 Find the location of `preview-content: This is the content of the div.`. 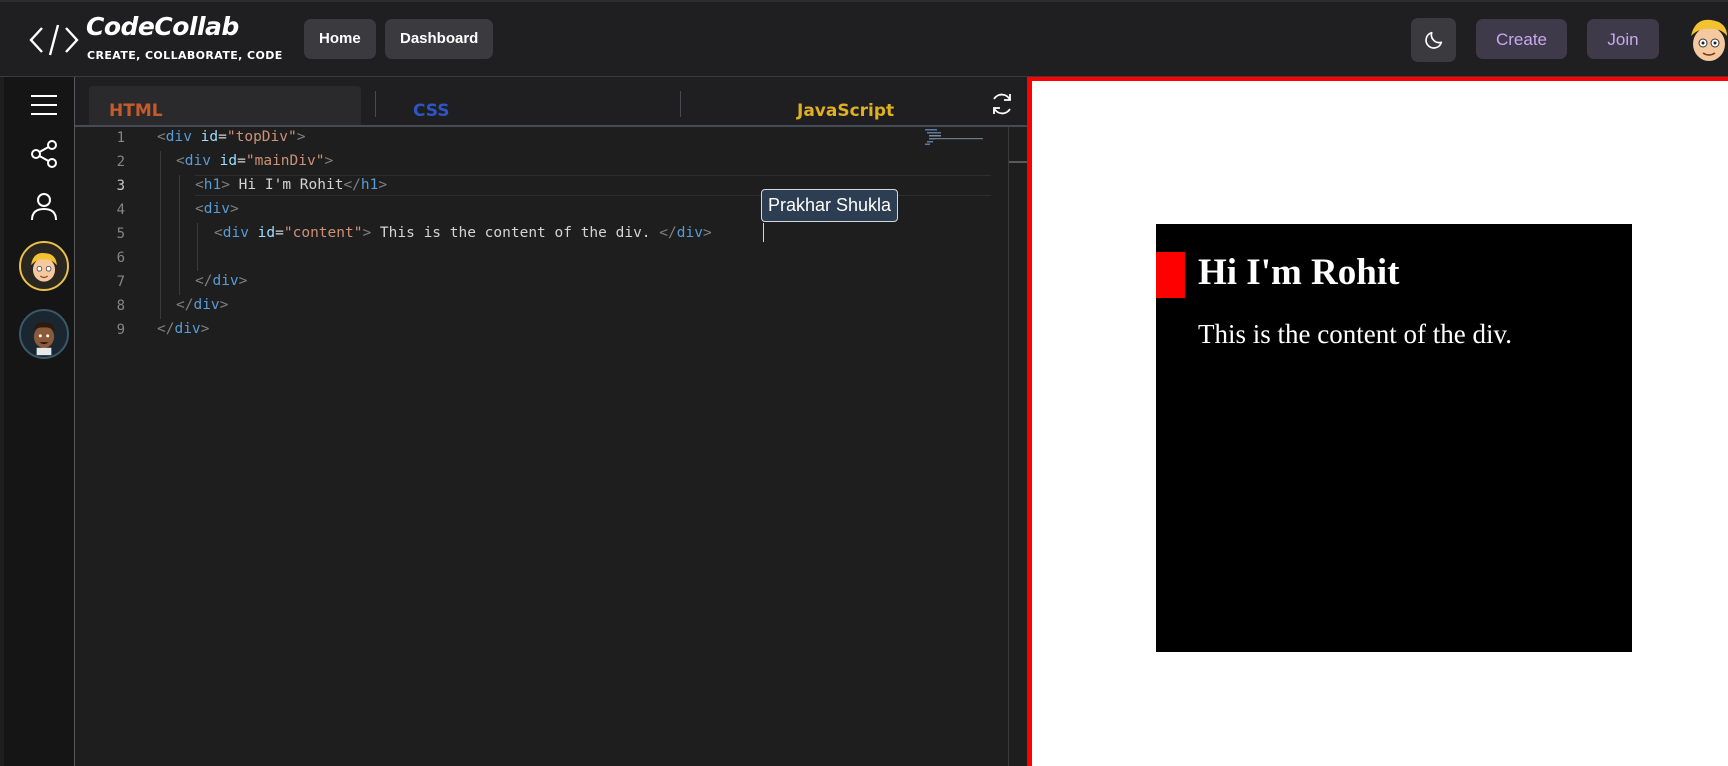

preview-content: This is the content of the div. is located at coordinates (1355, 334).